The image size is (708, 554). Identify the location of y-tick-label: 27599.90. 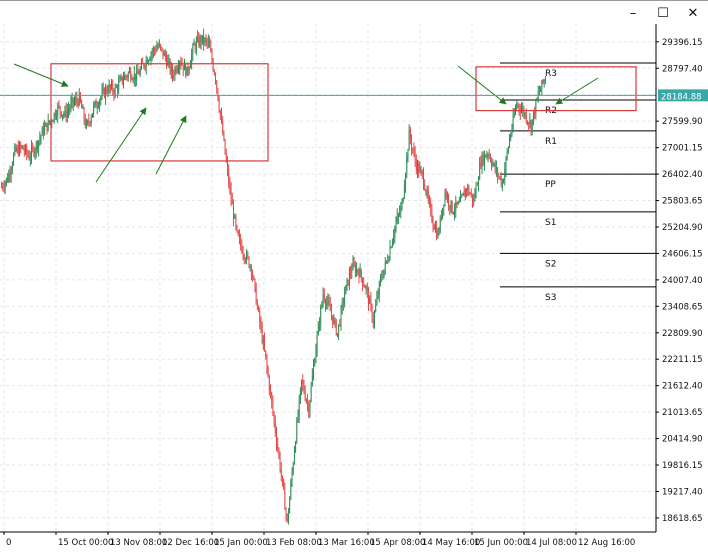
(682, 122).